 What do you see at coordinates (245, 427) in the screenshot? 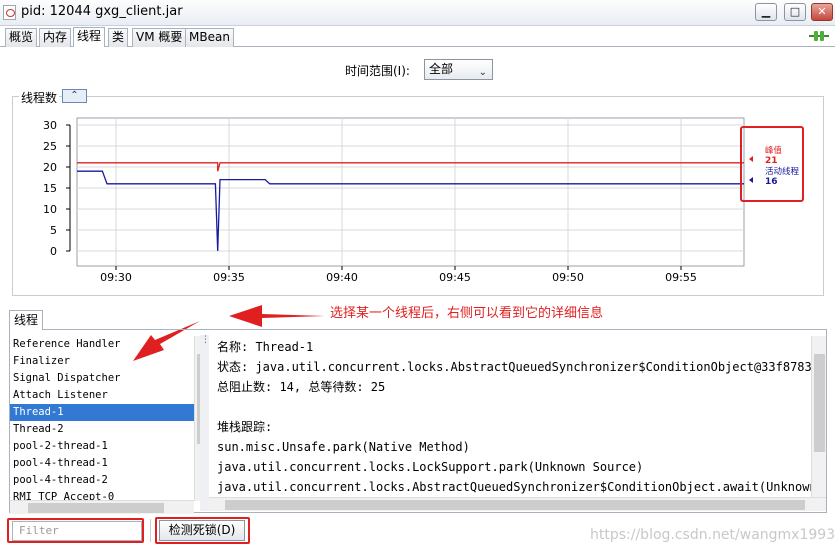
I see `detail-line: 堆栈跟踪:` at bounding box center [245, 427].